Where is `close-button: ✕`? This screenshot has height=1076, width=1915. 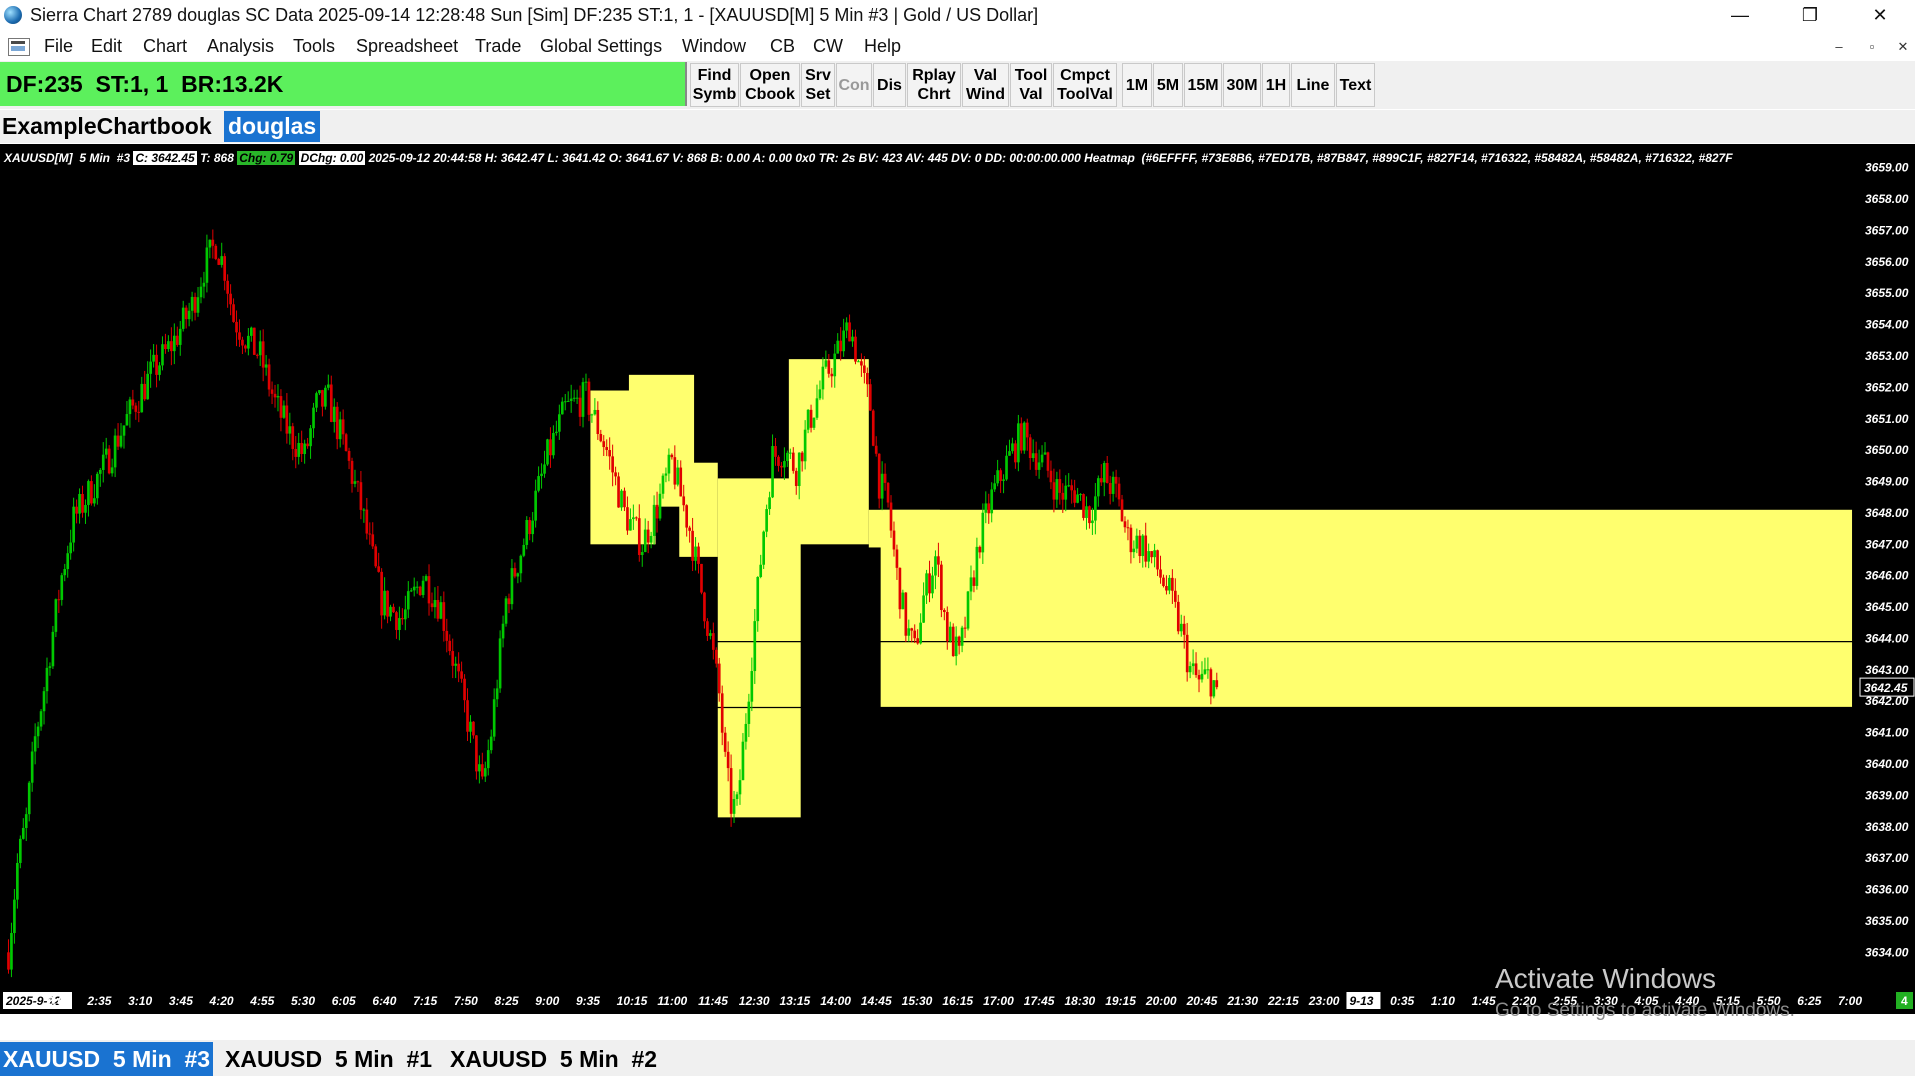 close-button: ✕ is located at coordinates (1880, 15).